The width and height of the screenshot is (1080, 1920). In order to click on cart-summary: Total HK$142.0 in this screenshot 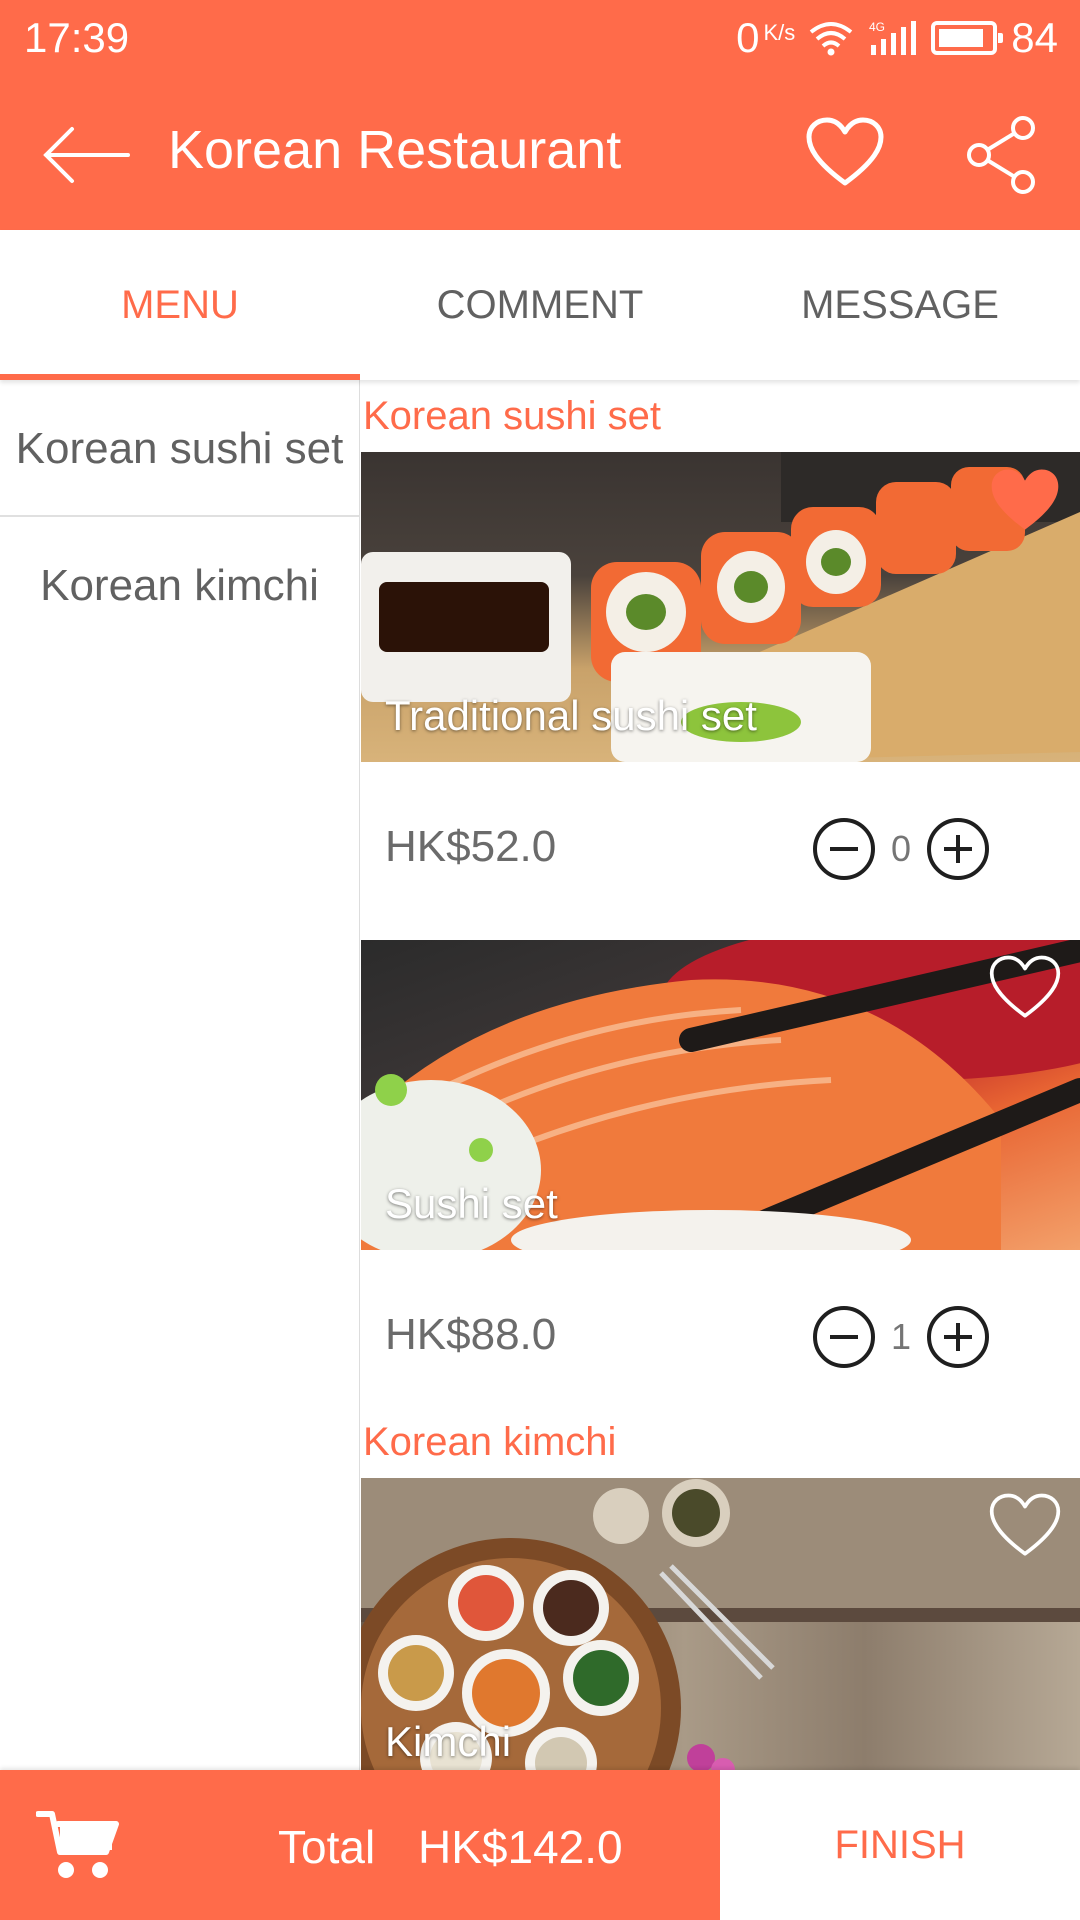, I will do `click(360, 1845)`.